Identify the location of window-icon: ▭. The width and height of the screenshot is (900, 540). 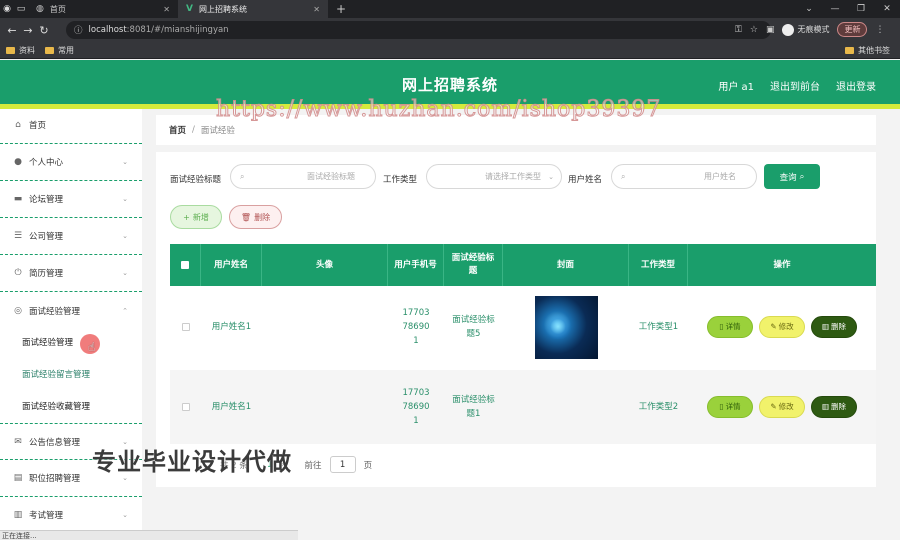
(21, 9).